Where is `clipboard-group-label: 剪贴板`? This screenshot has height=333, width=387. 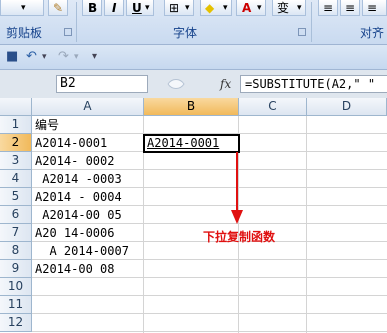 clipboard-group-label: 剪贴板 is located at coordinates (23, 33).